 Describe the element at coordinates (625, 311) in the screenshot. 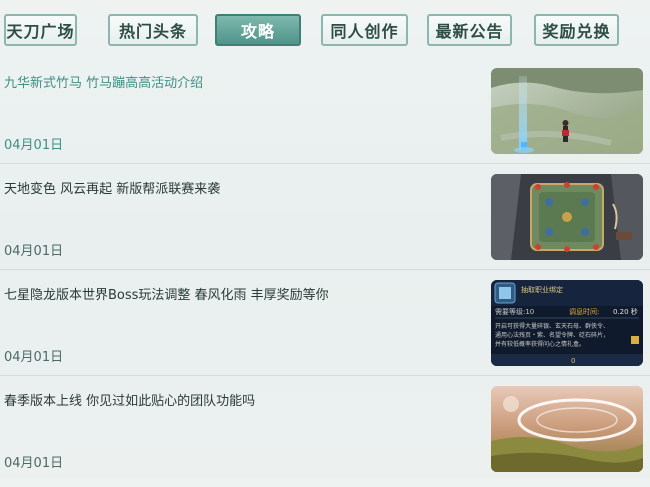

I see `dialog-time-value: 0.20 秒` at that location.